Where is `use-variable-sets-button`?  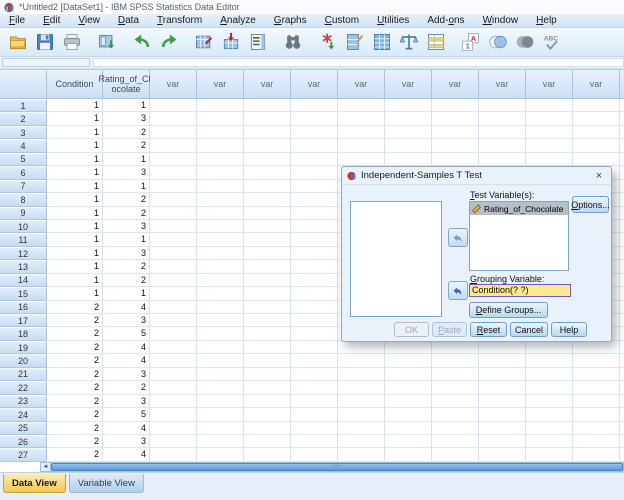 use-variable-sets-button is located at coordinates (497, 42).